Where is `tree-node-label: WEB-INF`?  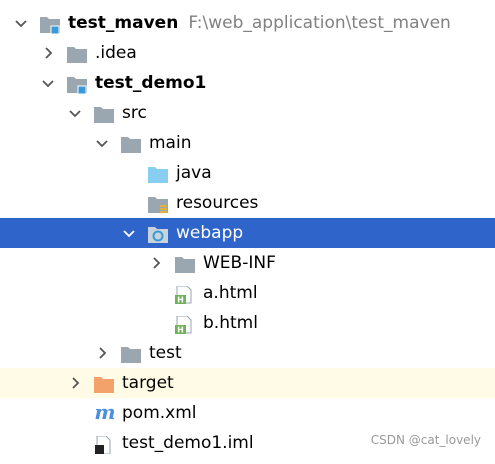 tree-node-label: WEB-INF is located at coordinates (239, 263).